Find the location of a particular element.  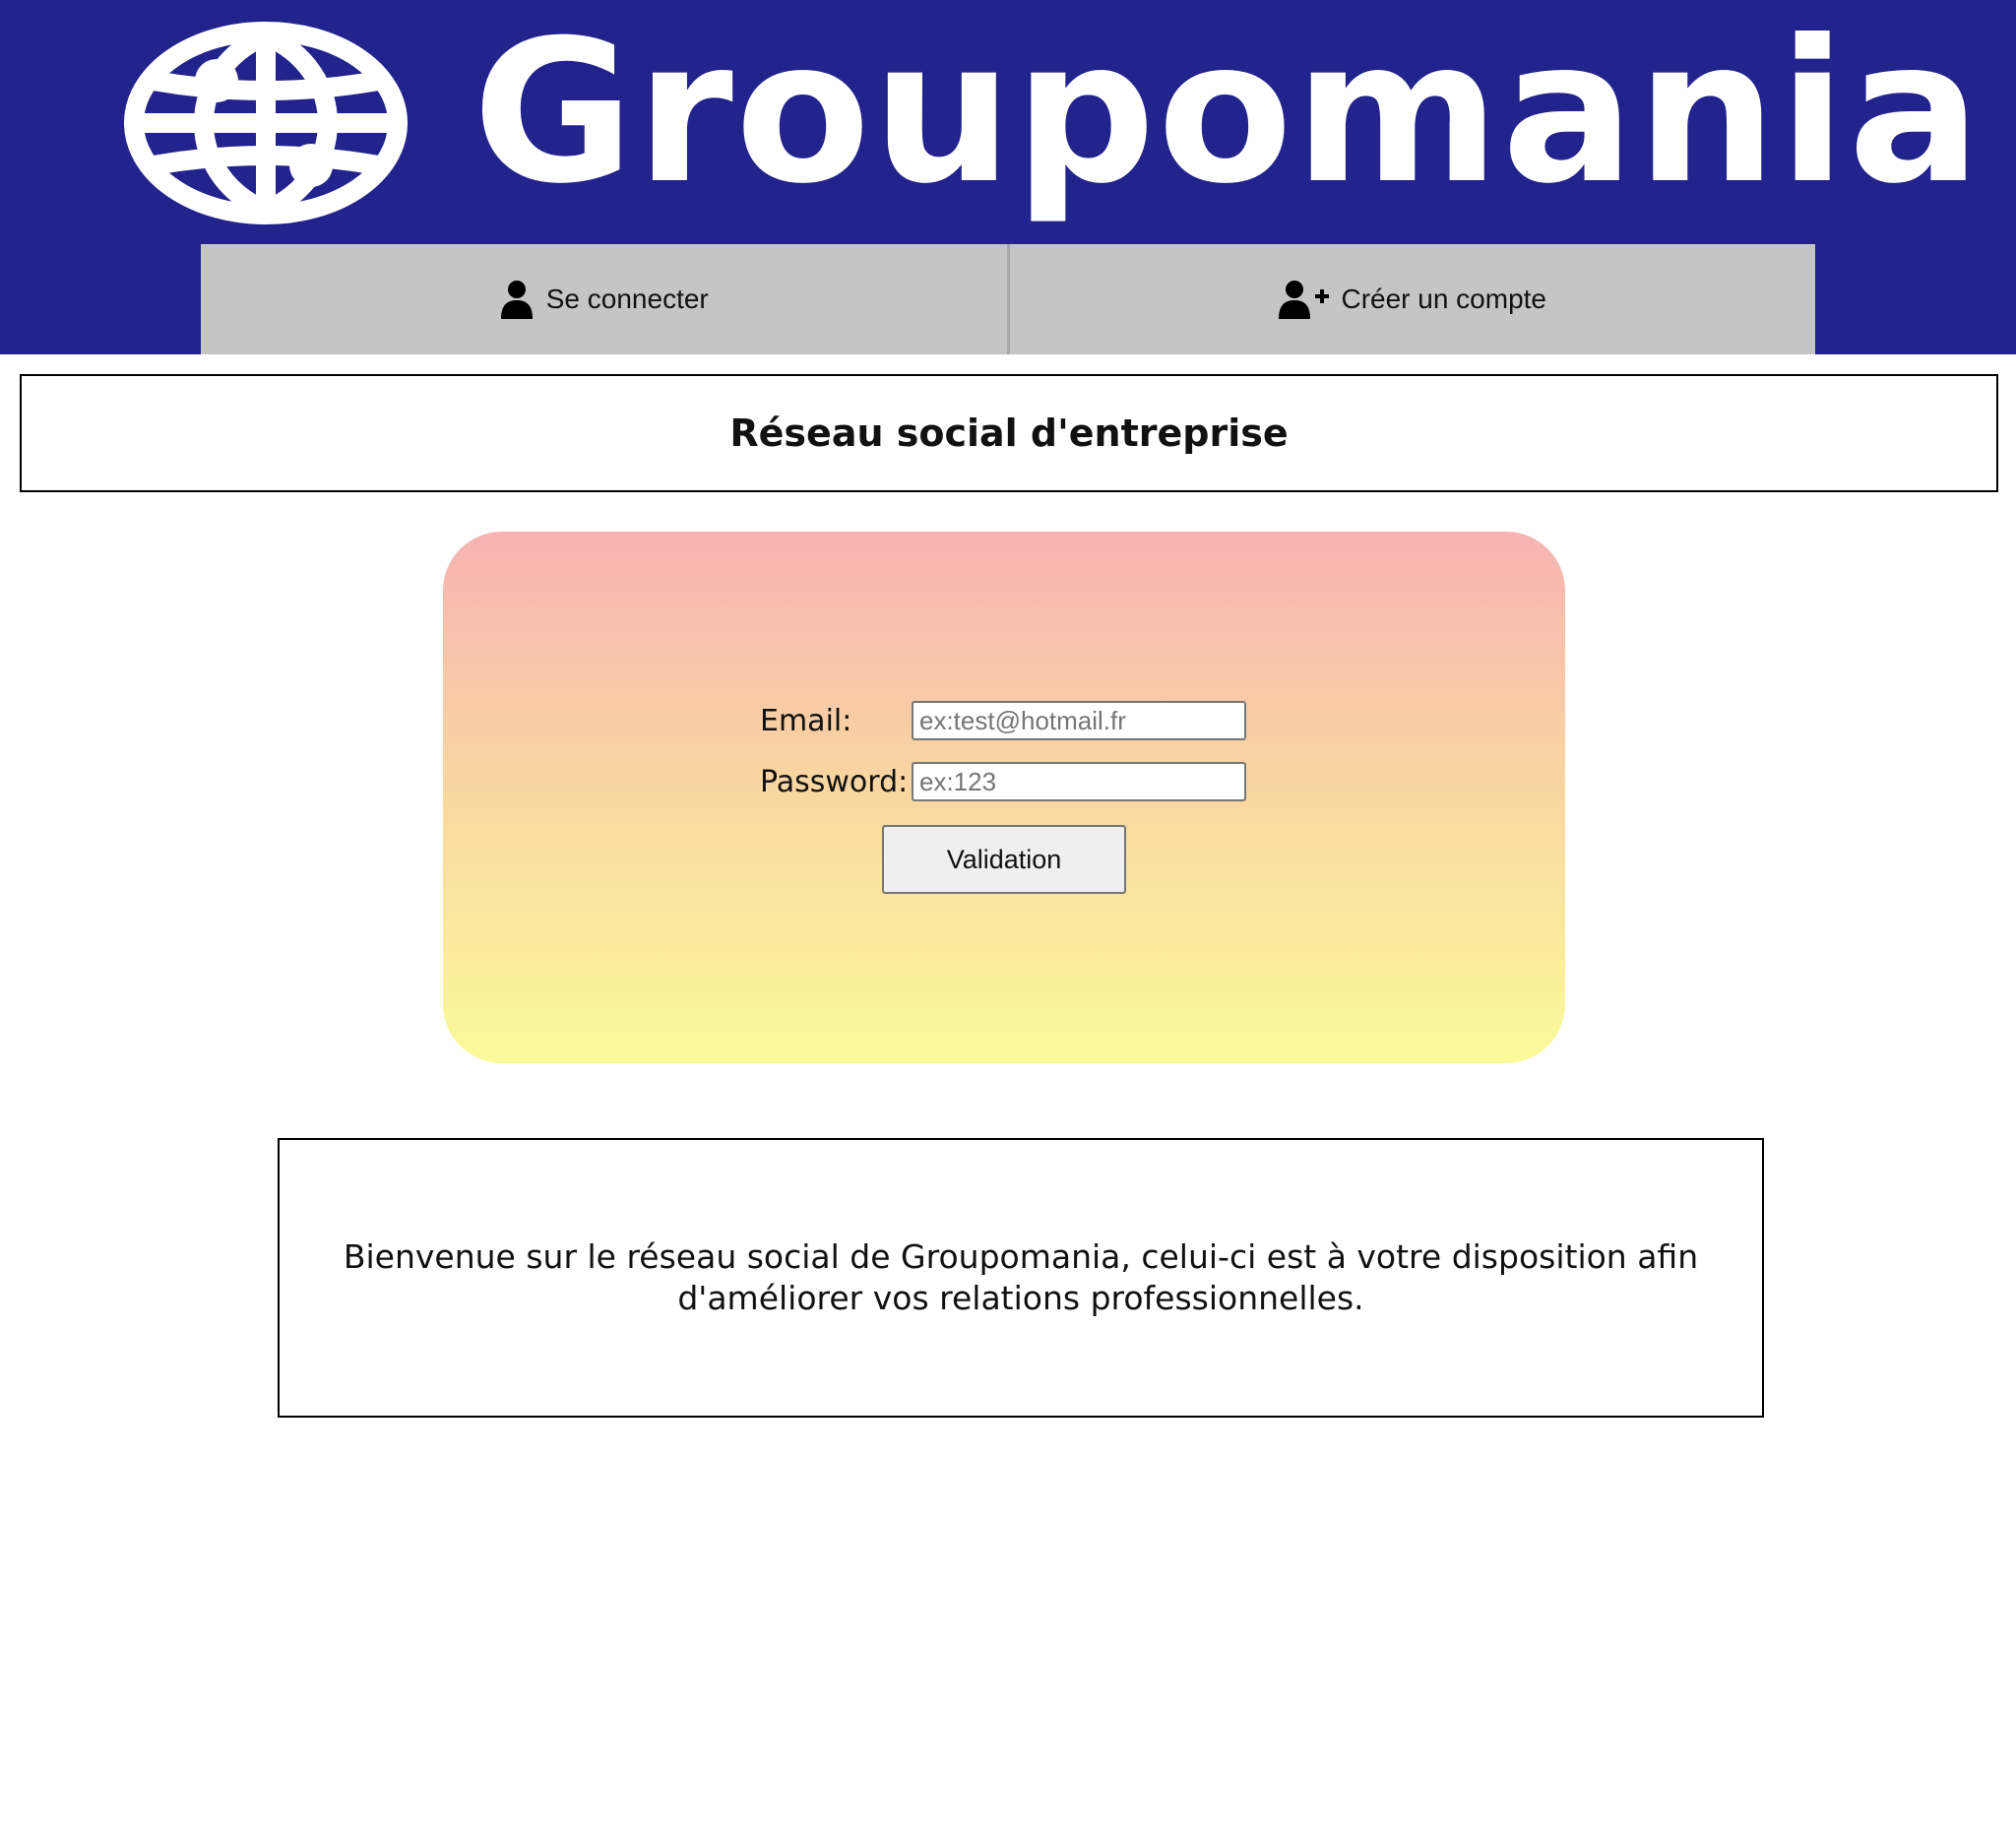

password-row: Password: is located at coordinates (1006, 782).